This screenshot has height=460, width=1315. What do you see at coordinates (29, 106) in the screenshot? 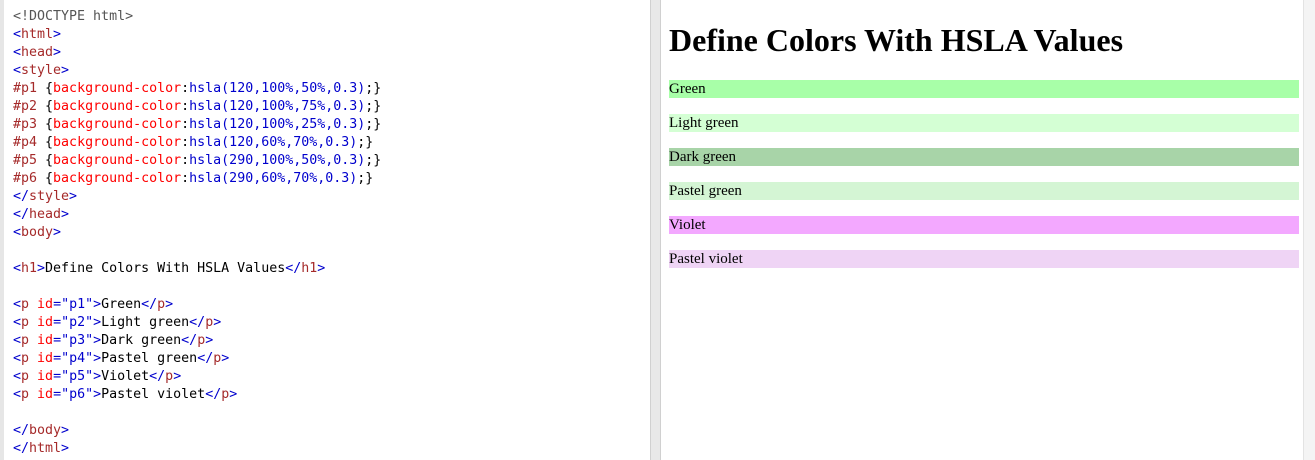
I see `code-token-selector: #p2` at bounding box center [29, 106].